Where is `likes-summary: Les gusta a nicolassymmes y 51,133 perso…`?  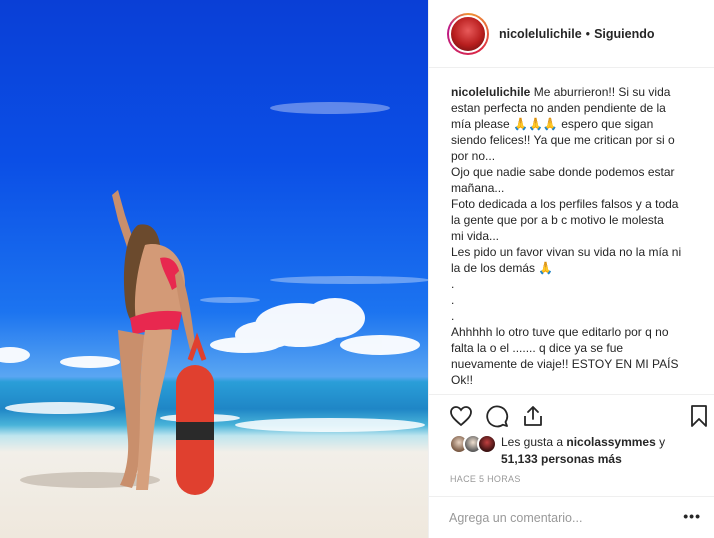 likes-summary: Les gusta a nicolassymmes y 51,133 perso… is located at coordinates (579, 452).